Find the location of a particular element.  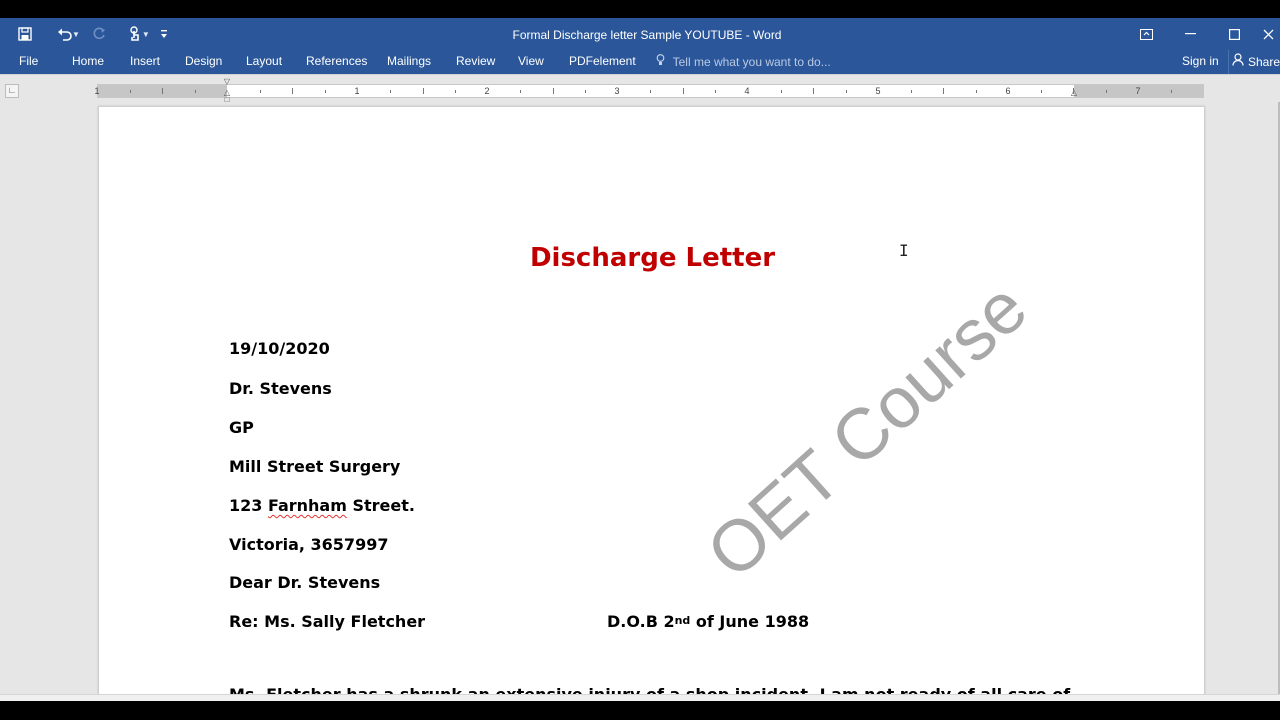

ruler-bar: ∟ 1 1 2 3 4 5 6 7 ▽ △ □ △ is located at coordinates (640, 89).